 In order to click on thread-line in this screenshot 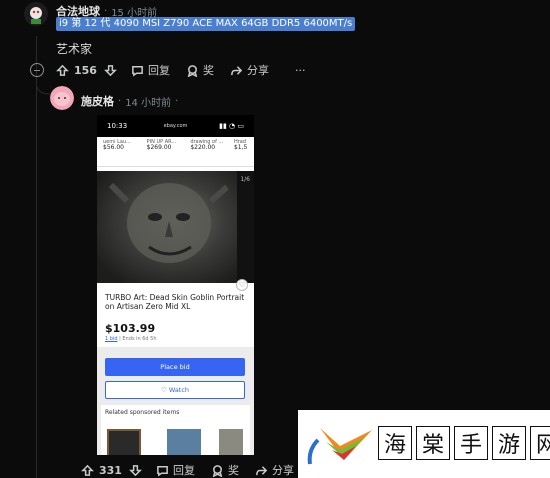, I will do `click(36, 278)`.